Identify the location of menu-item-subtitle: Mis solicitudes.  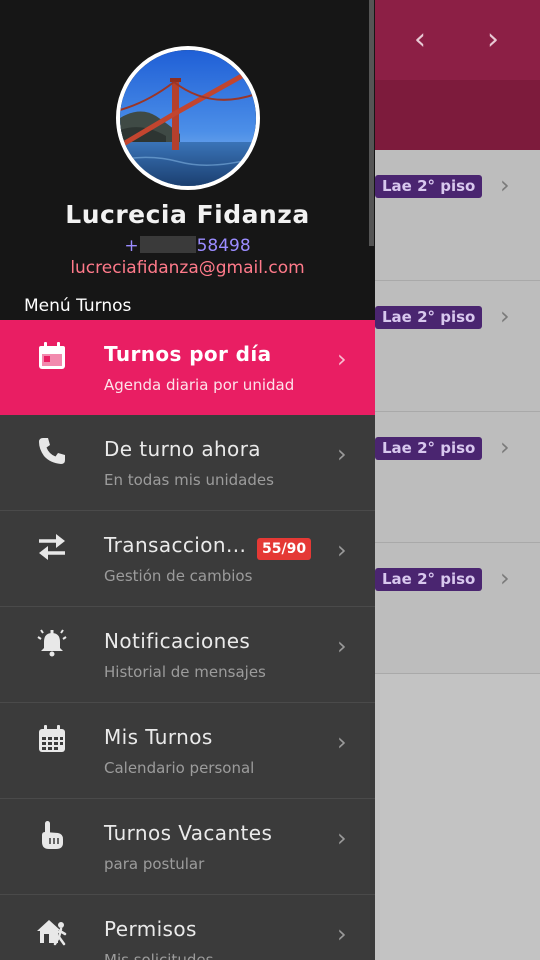
(159, 955).